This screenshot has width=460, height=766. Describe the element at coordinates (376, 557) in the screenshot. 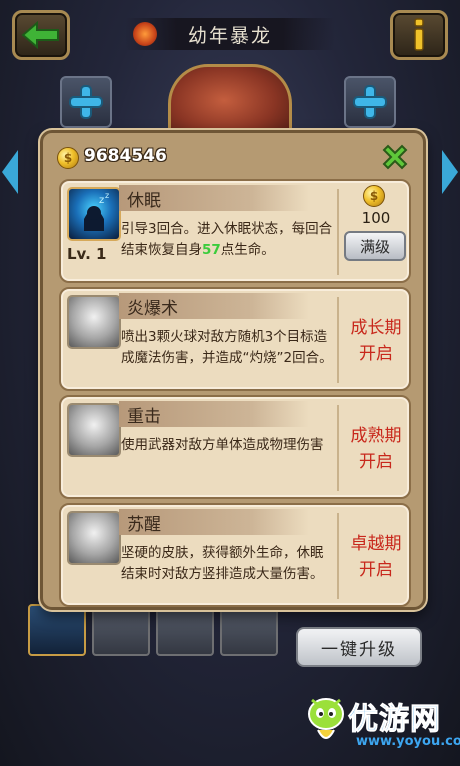

I see `unlock-requirement: 卓越期 开启` at that location.